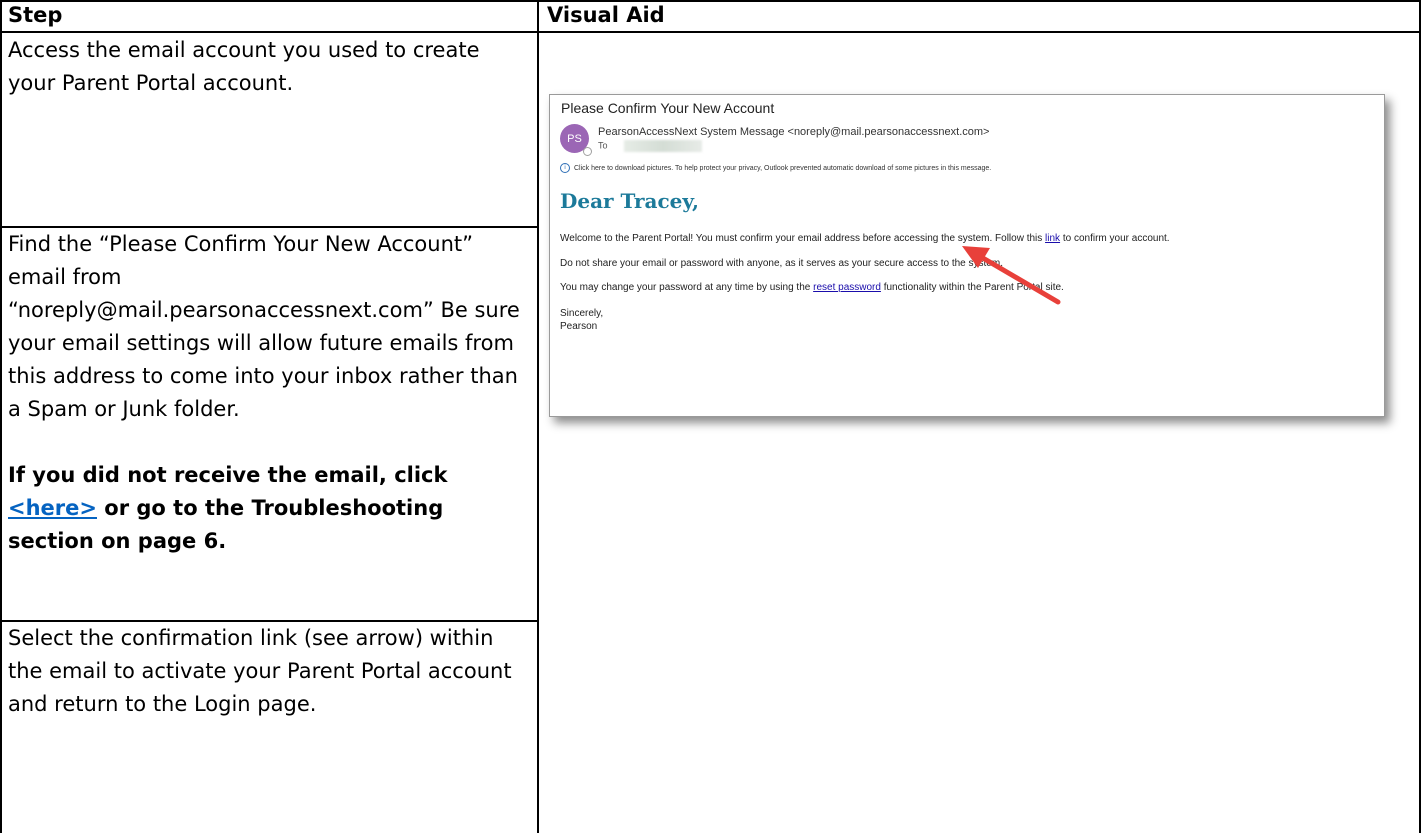 This screenshot has height=833, width=1421. What do you see at coordinates (579, 326) in the screenshot?
I see `email-signature: Pearson` at bounding box center [579, 326].